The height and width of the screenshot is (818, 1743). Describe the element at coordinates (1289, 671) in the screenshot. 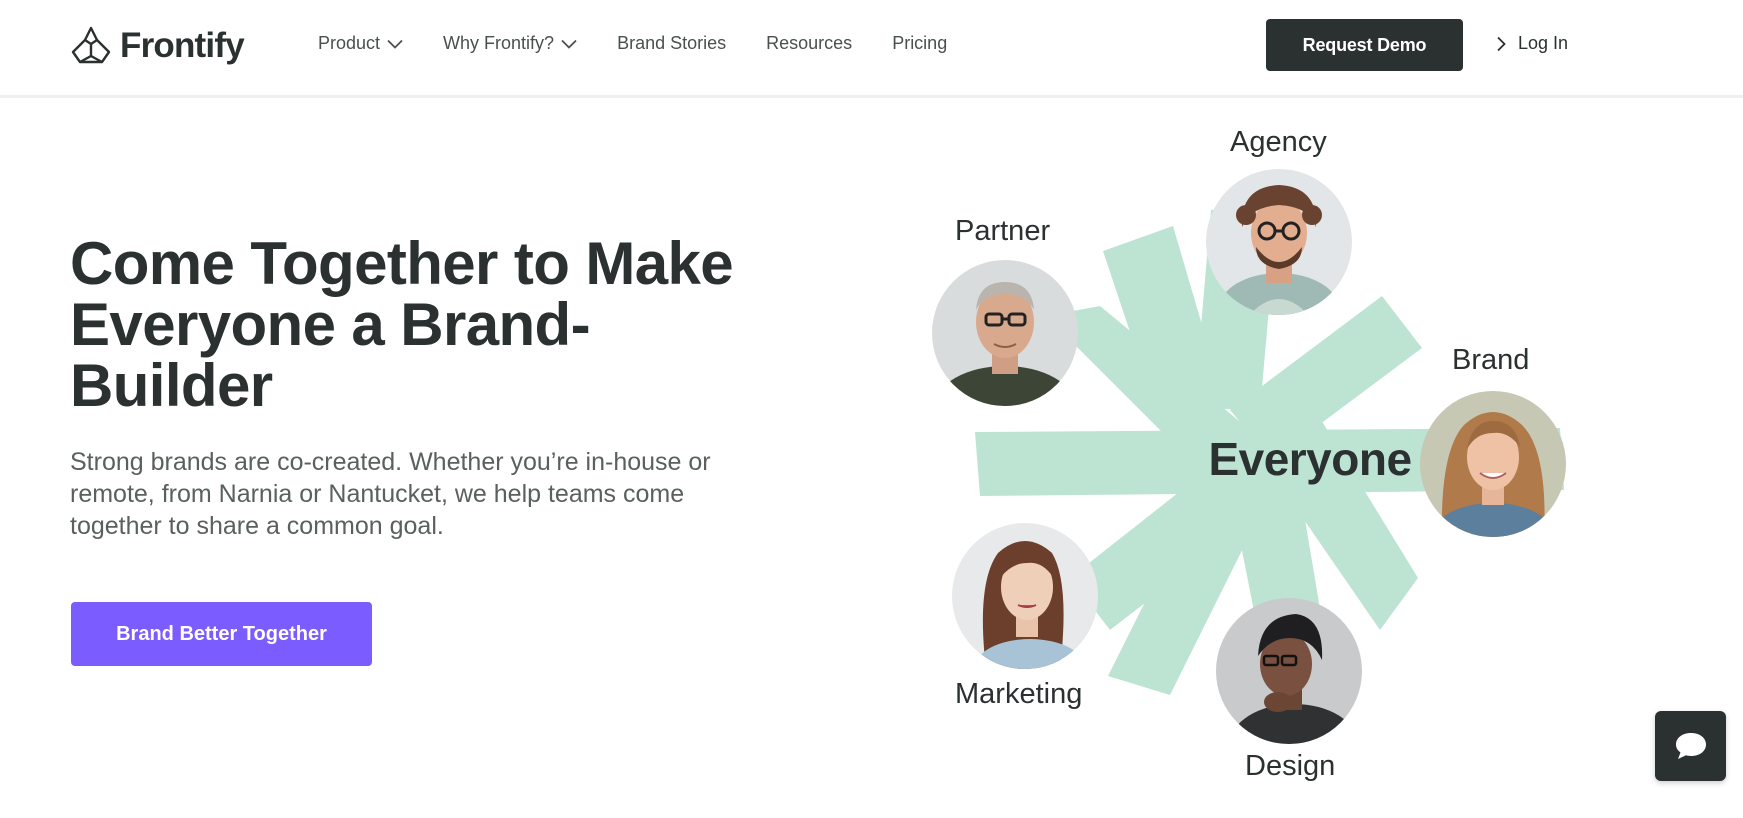

I see `avatar-design` at that location.